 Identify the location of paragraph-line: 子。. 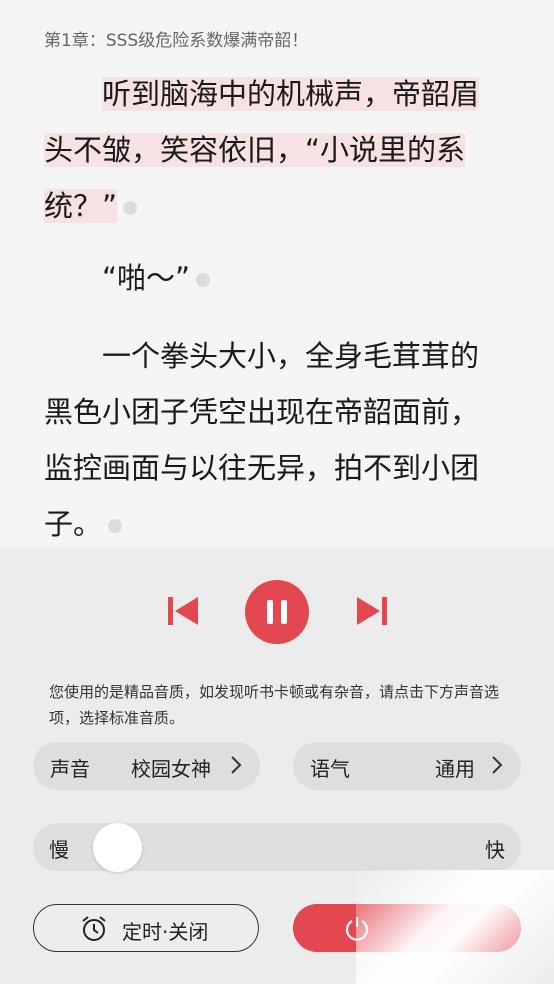
(73, 524).